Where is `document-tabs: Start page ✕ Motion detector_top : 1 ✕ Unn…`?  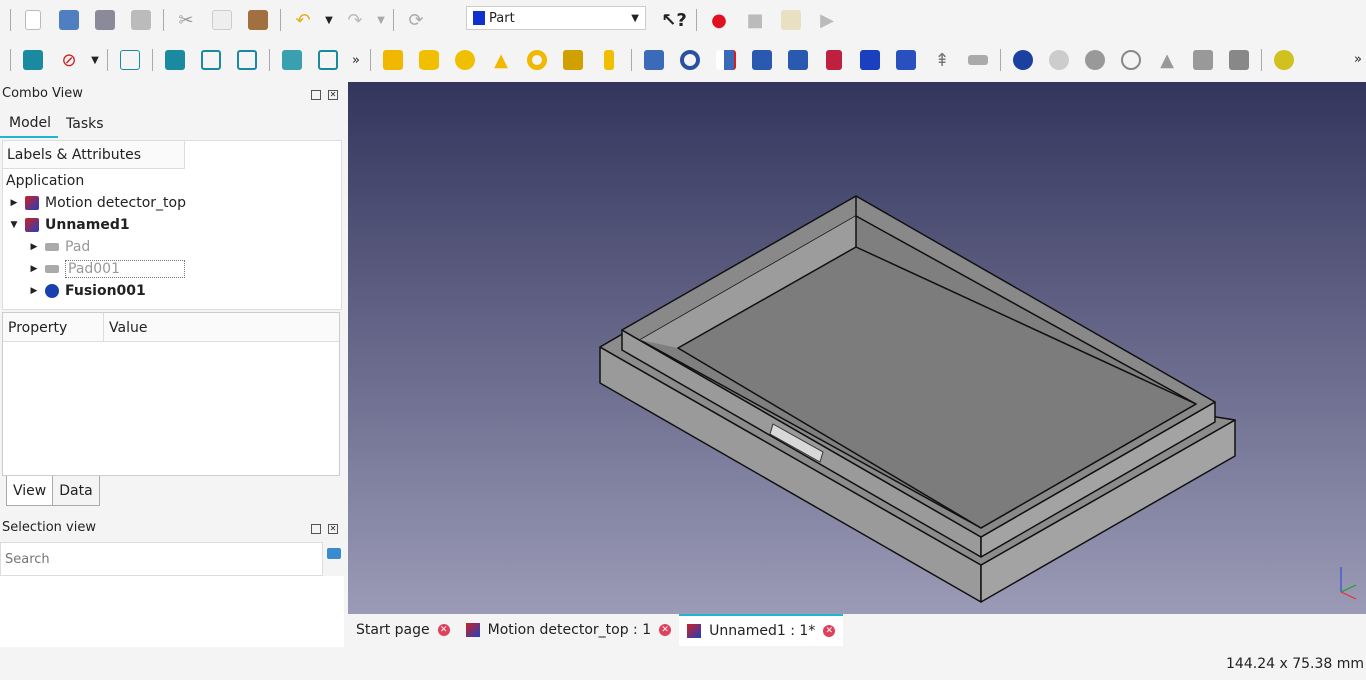
document-tabs: Start page ✕ Motion detector_top : 1 ✕ Unn… is located at coordinates (857, 630).